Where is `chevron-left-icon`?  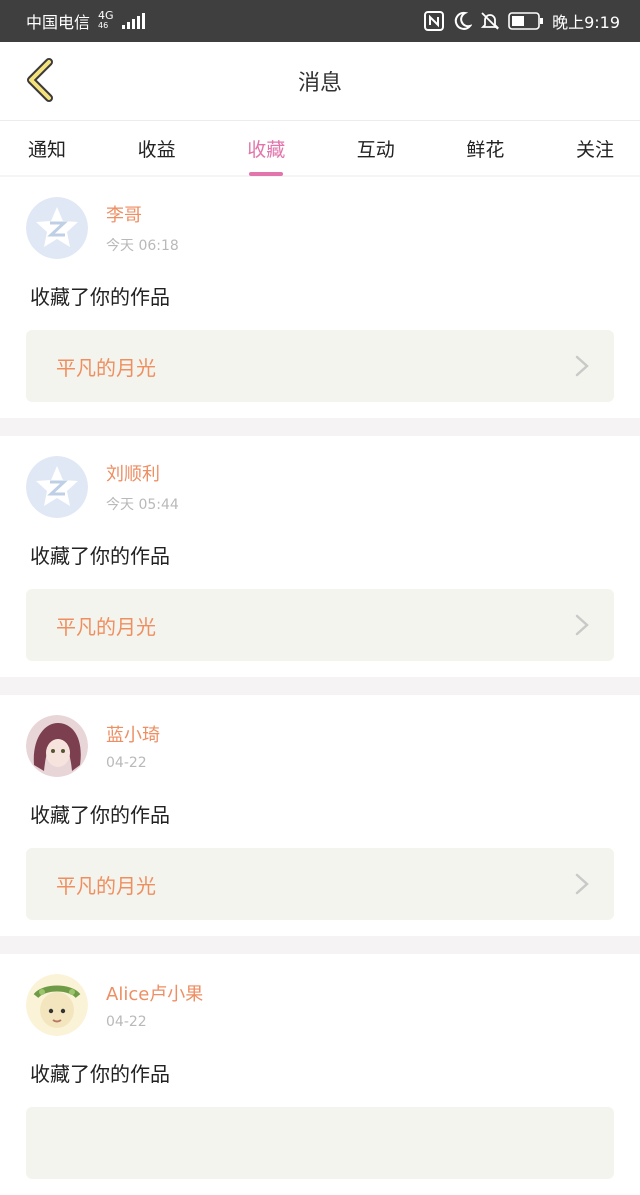 chevron-left-icon is located at coordinates (40, 80).